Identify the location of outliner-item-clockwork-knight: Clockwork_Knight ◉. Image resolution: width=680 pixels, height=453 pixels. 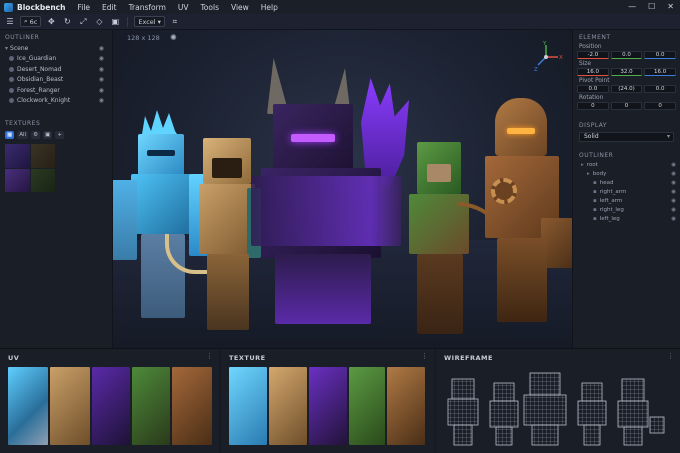
(56, 101).